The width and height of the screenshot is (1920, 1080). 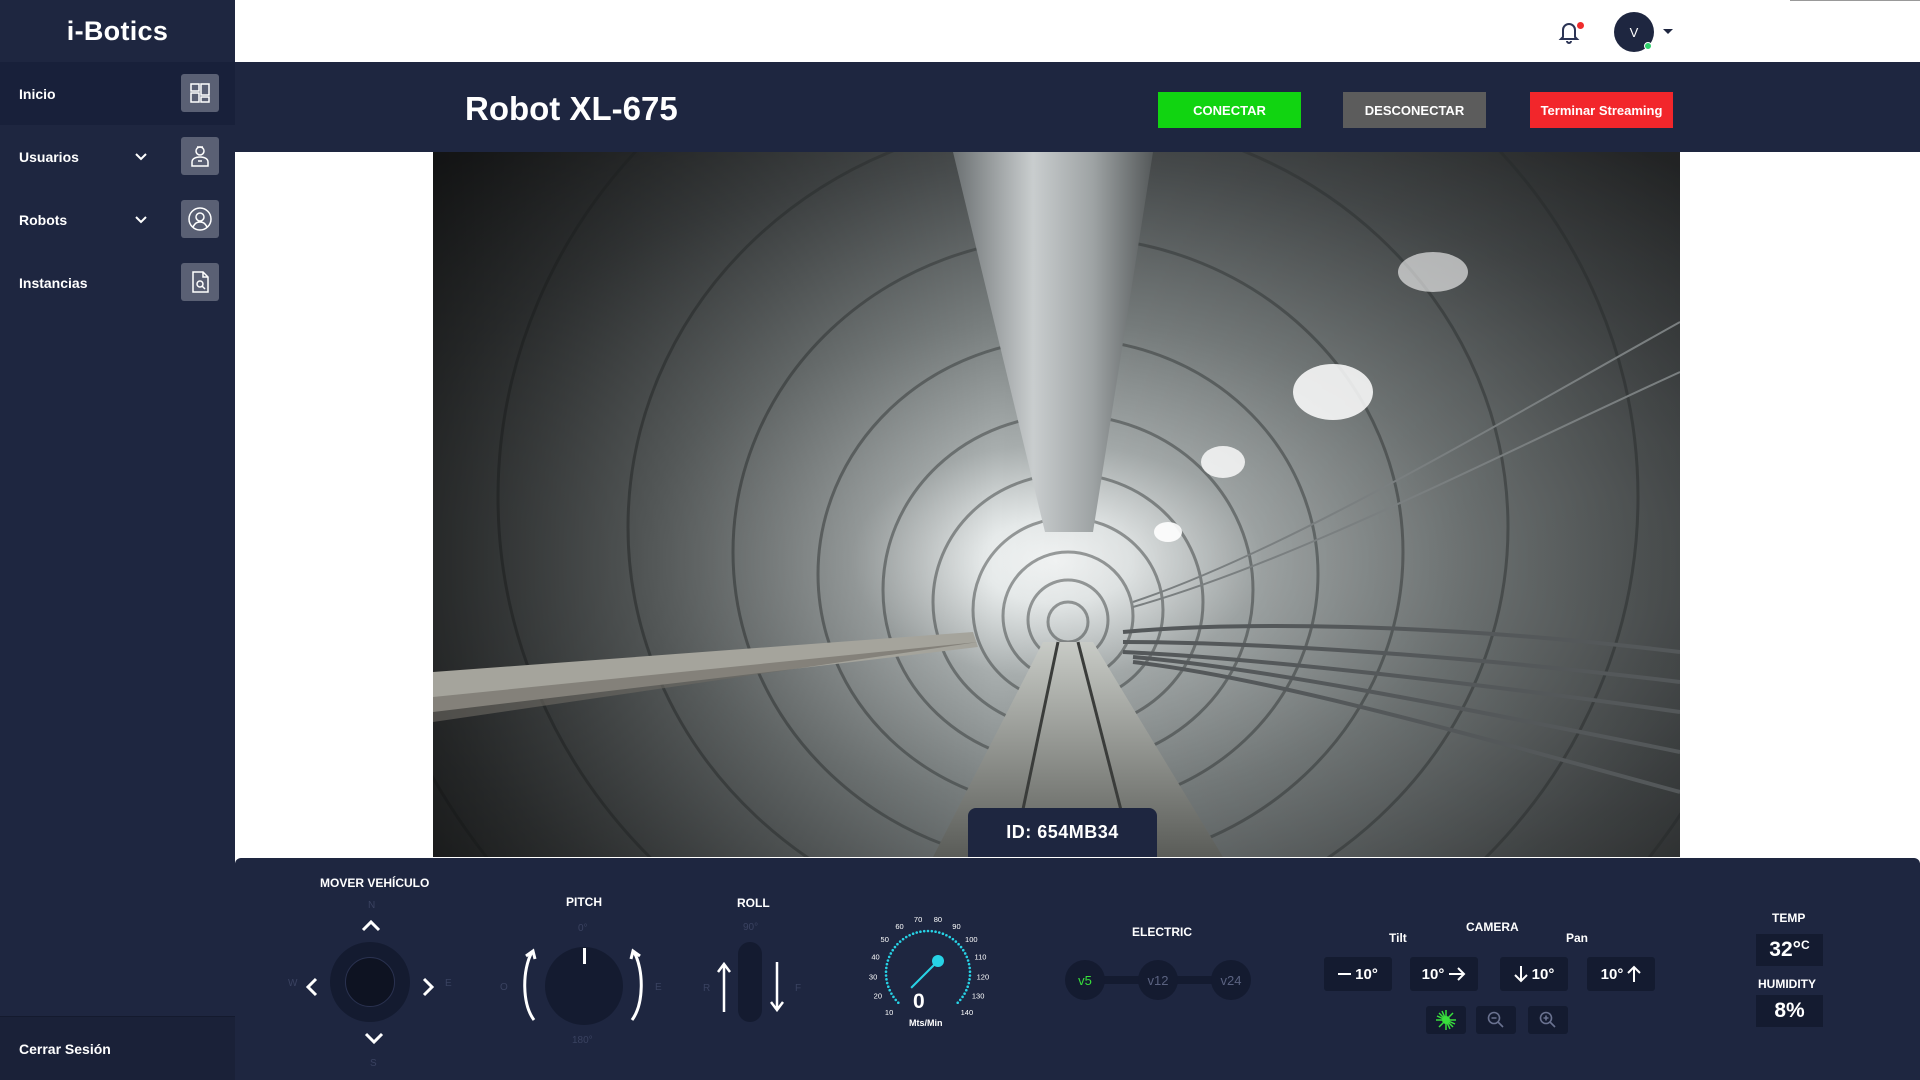 I want to click on sidebar-item-usuarios: Usuarios, so click(x=117, y=156).